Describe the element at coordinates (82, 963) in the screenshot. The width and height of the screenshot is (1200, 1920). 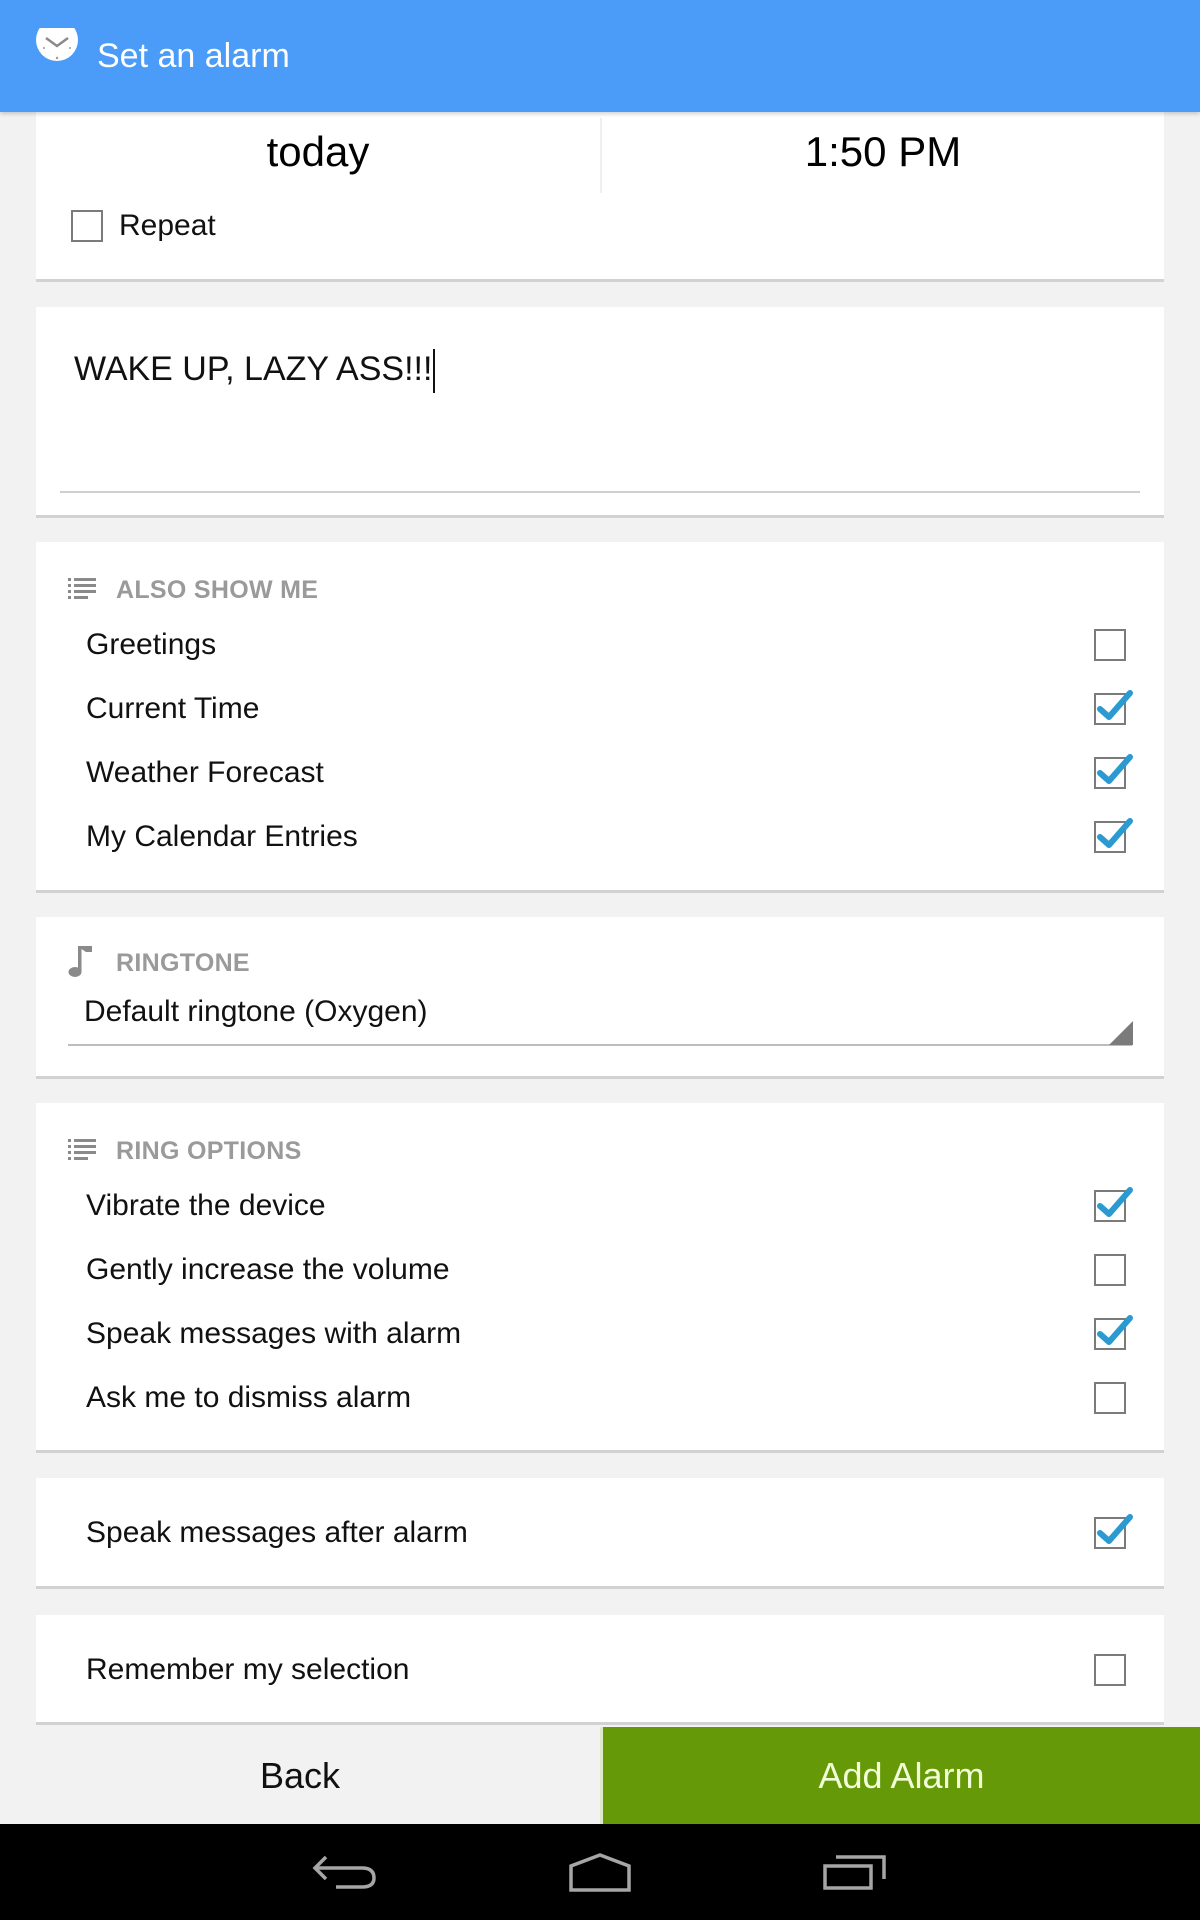
I see `music-note-icon` at that location.